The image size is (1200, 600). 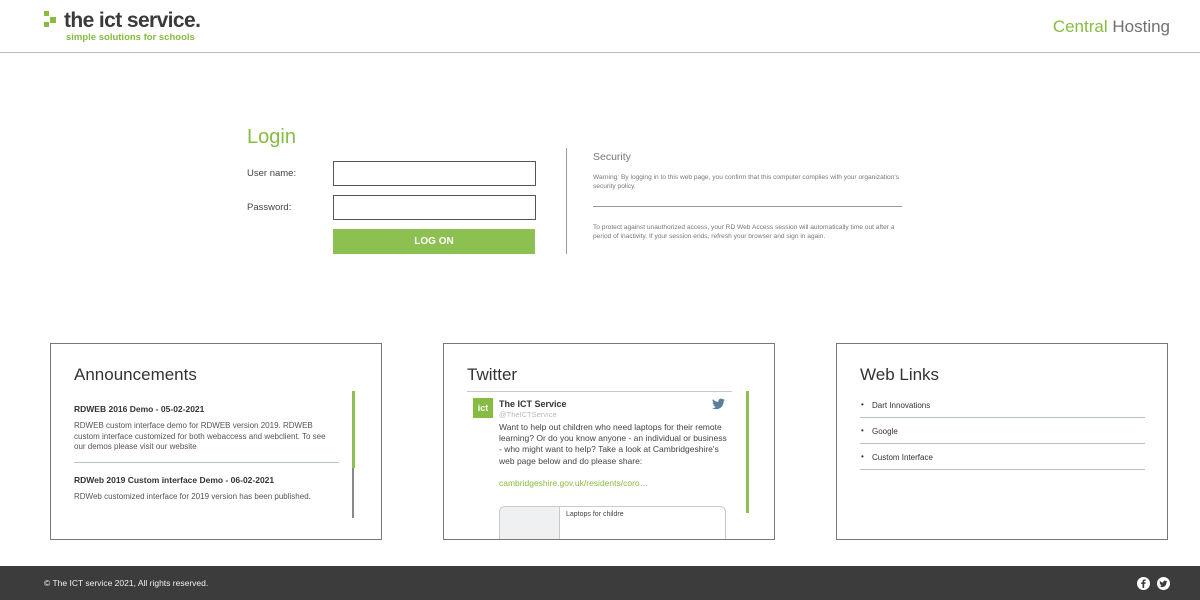 I want to click on weblink-label: Custom Interface, so click(x=902, y=457).